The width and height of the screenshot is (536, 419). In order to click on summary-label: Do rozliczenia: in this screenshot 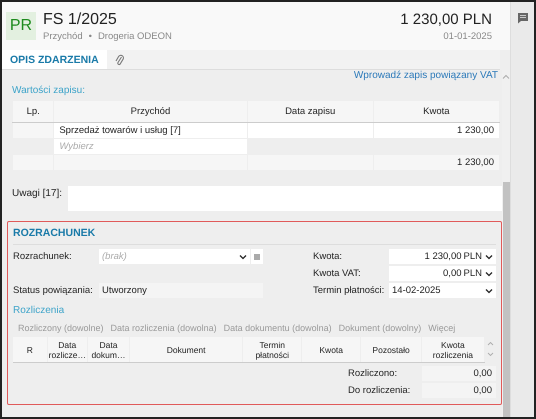, I will do `click(380, 390)`.